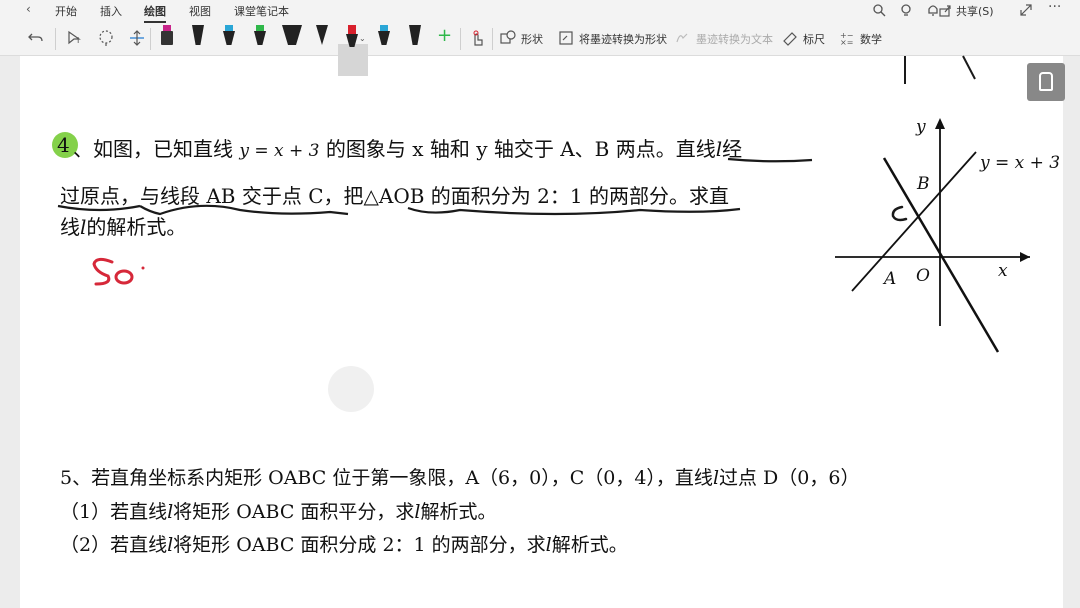 Image resolution: width=1080 pixels, height=608 pixels. What do you see at coordinates (940, 123) in the screenshot?
I see `y-axis-arrow` at bounding box center [940, 123].